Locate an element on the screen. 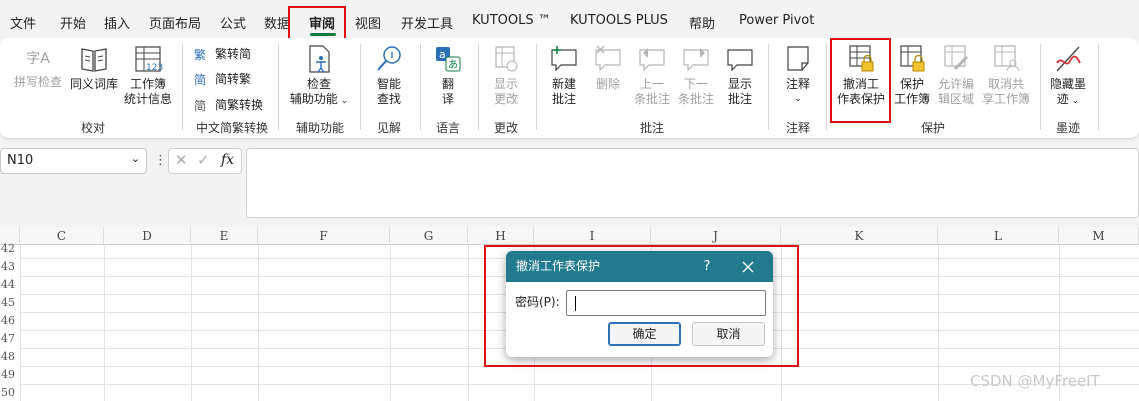  row-header: 50 is located at coordinates (10, 393).